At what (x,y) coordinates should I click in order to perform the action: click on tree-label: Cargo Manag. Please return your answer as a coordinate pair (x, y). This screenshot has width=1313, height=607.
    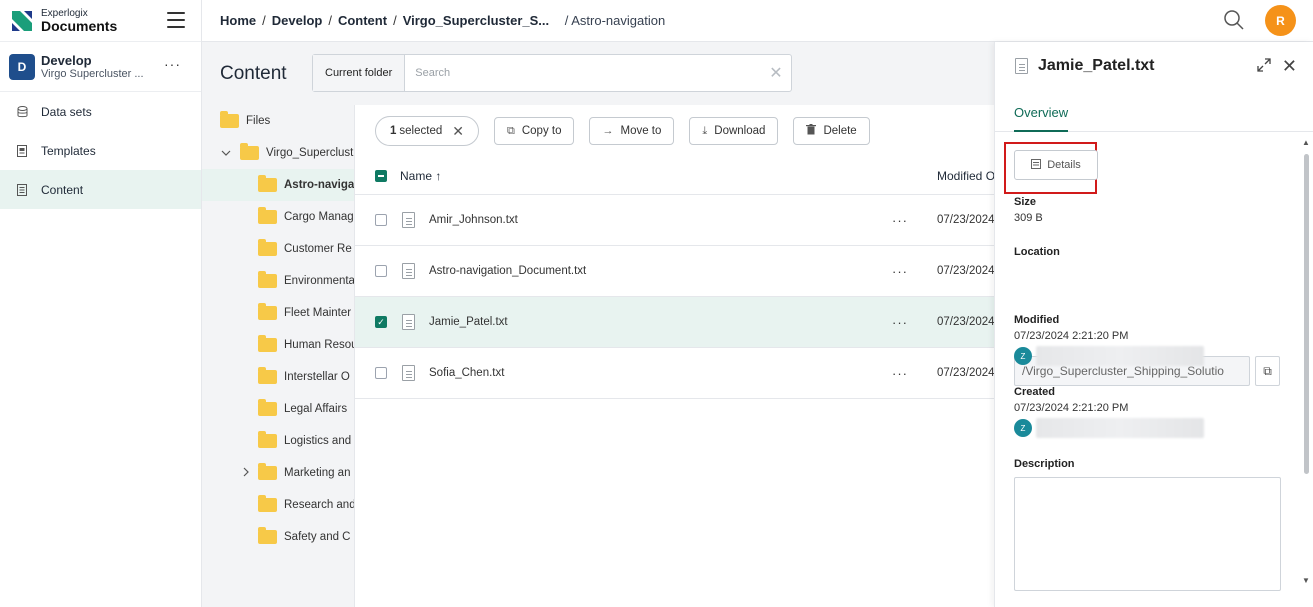
    Looking at the image, I should click on (319, 217).